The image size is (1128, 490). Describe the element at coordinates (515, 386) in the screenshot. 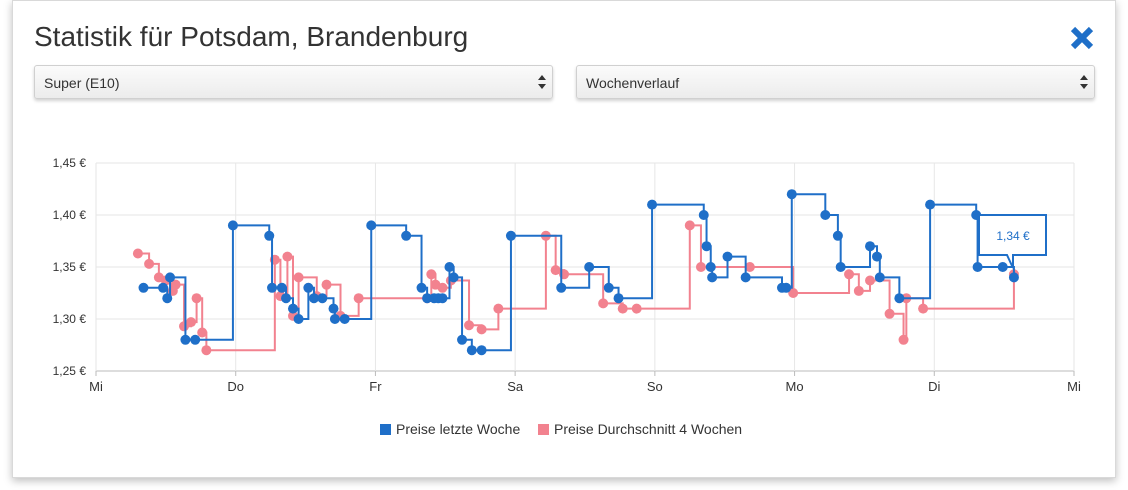

I see `x-tick-label: Sa` at that location.